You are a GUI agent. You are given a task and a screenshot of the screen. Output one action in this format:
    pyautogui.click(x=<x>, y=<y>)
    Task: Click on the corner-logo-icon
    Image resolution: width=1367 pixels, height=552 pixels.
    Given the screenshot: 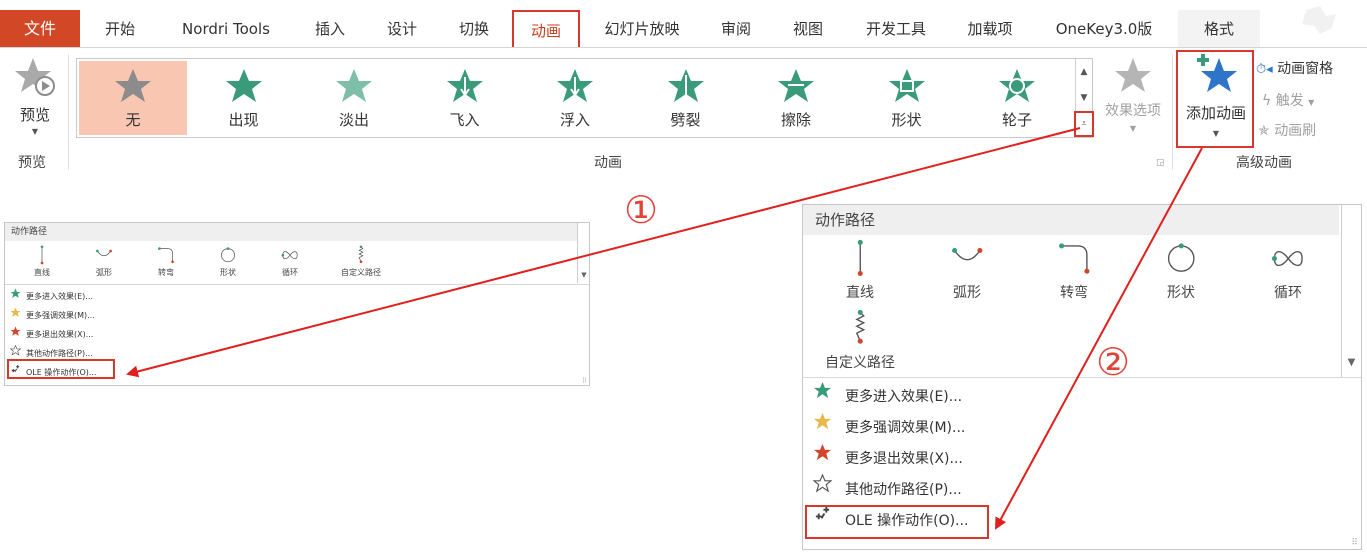 What is the action you would take?
    pyautogui.click(x=1319, y=20)
    